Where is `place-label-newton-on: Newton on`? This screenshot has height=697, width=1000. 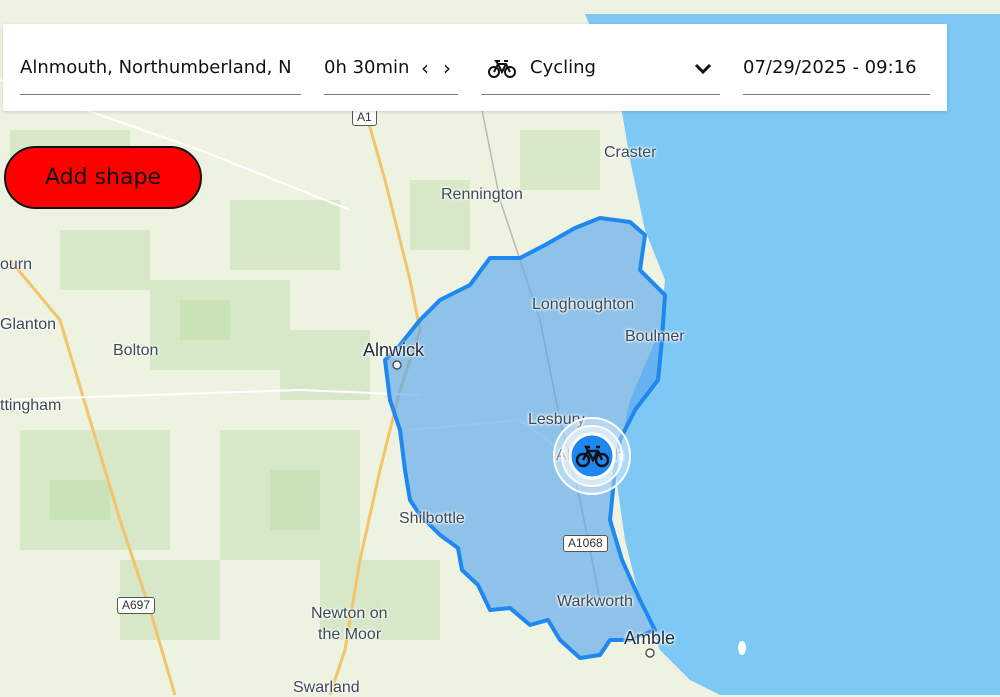
place-label-newton-on: Newton on is located at coordinates (349, 613).